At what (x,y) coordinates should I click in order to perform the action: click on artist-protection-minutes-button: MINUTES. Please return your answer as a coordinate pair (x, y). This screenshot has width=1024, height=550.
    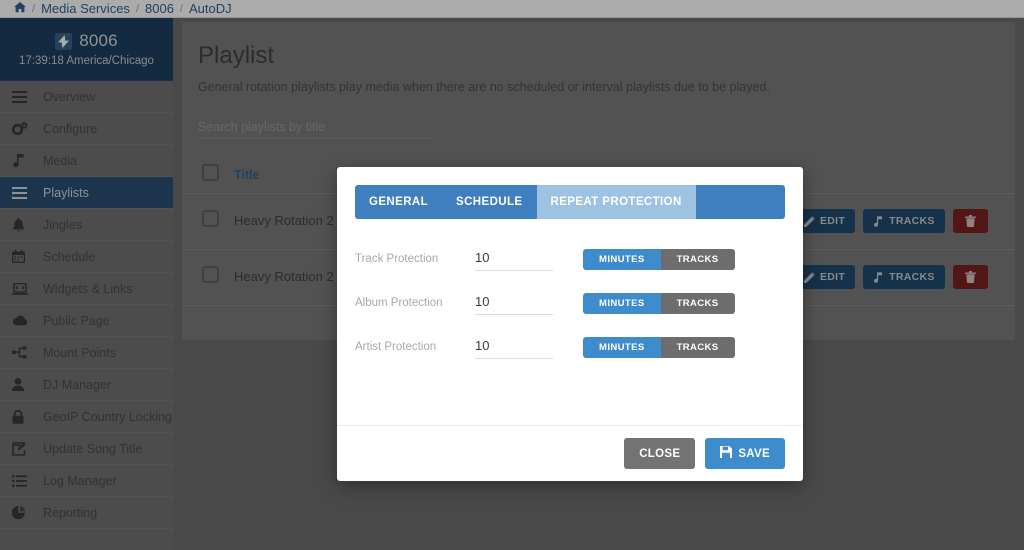
    Looking at the image, I should click on (622, 347).